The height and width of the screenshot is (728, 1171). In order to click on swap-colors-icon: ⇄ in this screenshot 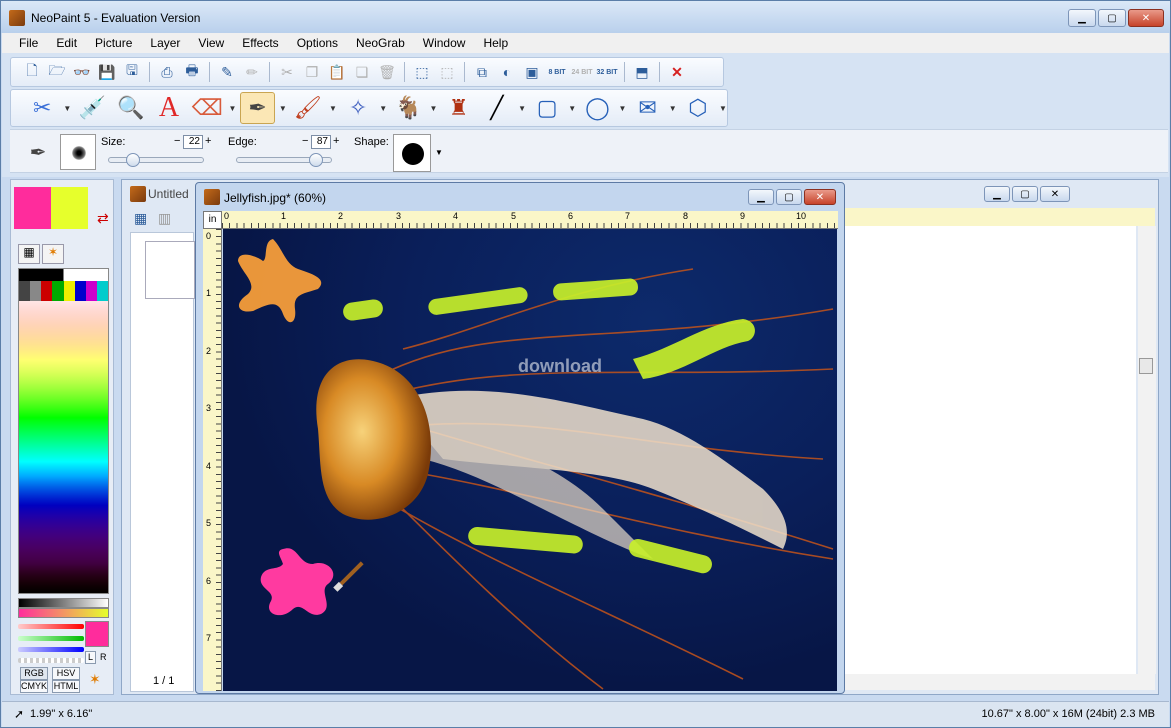, I will do `click(103, 218)`.